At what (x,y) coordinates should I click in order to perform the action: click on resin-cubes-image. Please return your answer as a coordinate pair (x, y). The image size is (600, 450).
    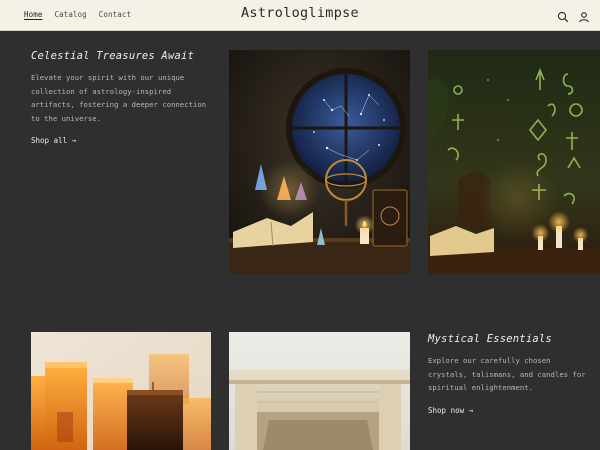
    Looking at the image, I should click on (121, 391).